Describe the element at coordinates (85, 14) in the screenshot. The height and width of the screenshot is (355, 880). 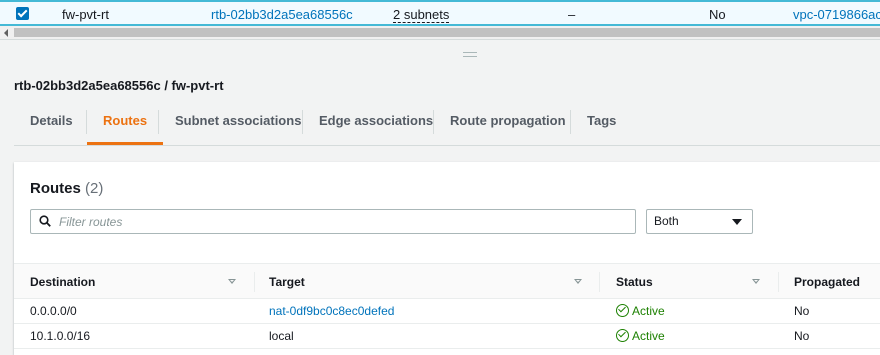
I see `route-table-name: fw-pvt-rt` at that location.